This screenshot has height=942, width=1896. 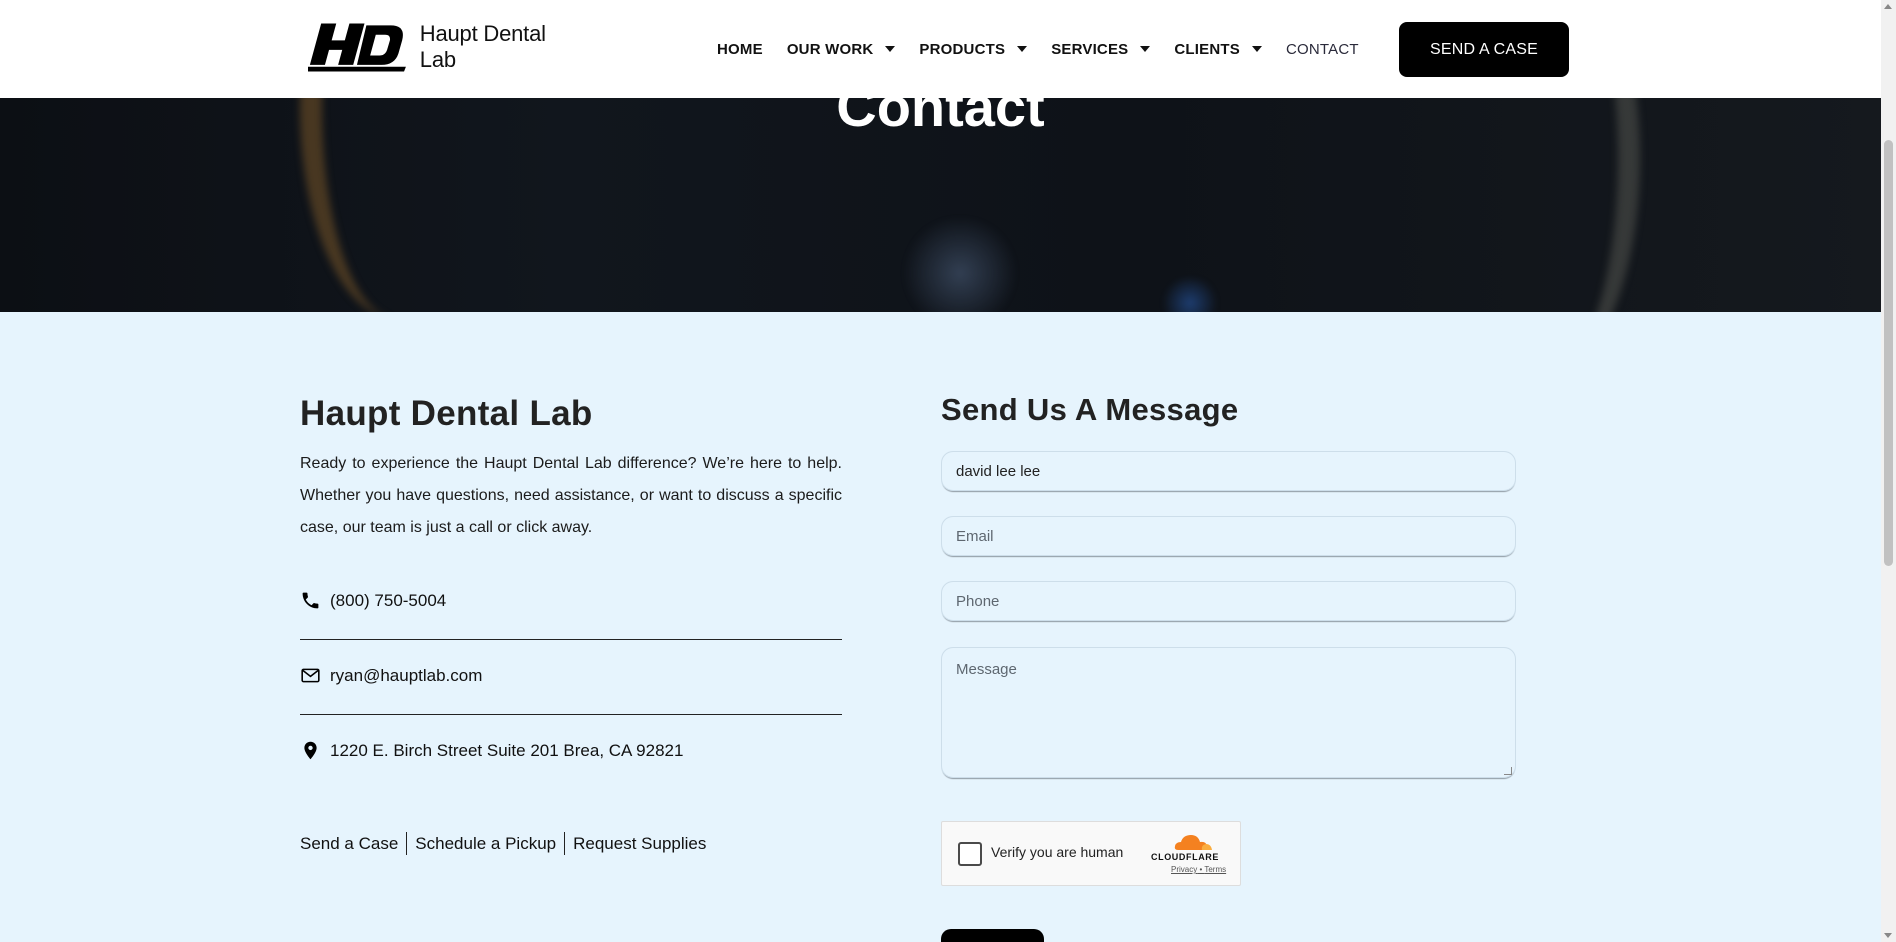 I want to click on phone-field: Phone, so click(x=1228, y=601).